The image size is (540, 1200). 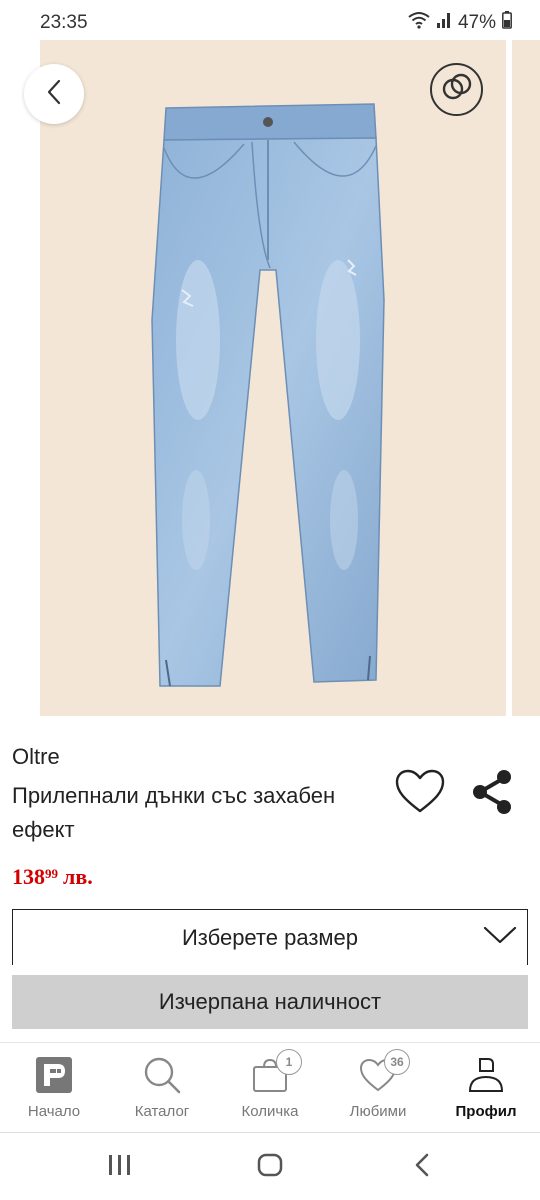 What do you see at coordinates (419, 23) in the screenshot?
I see `wifi-icon` at bounding box center [419, 23].